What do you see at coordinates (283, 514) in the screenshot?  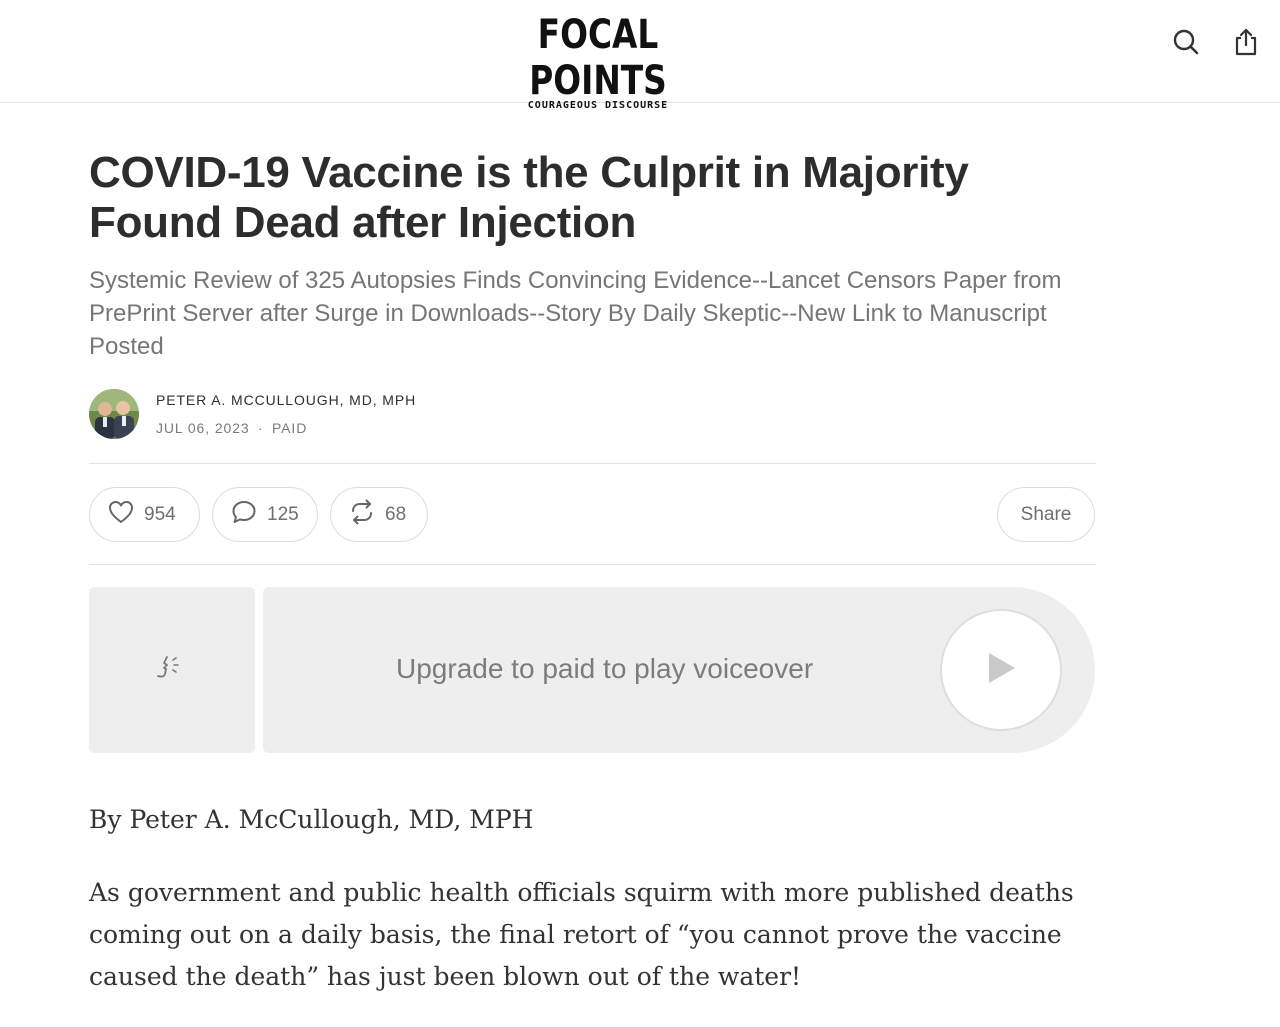 I see `comment-count: 125` at bounding box center [283, 514].